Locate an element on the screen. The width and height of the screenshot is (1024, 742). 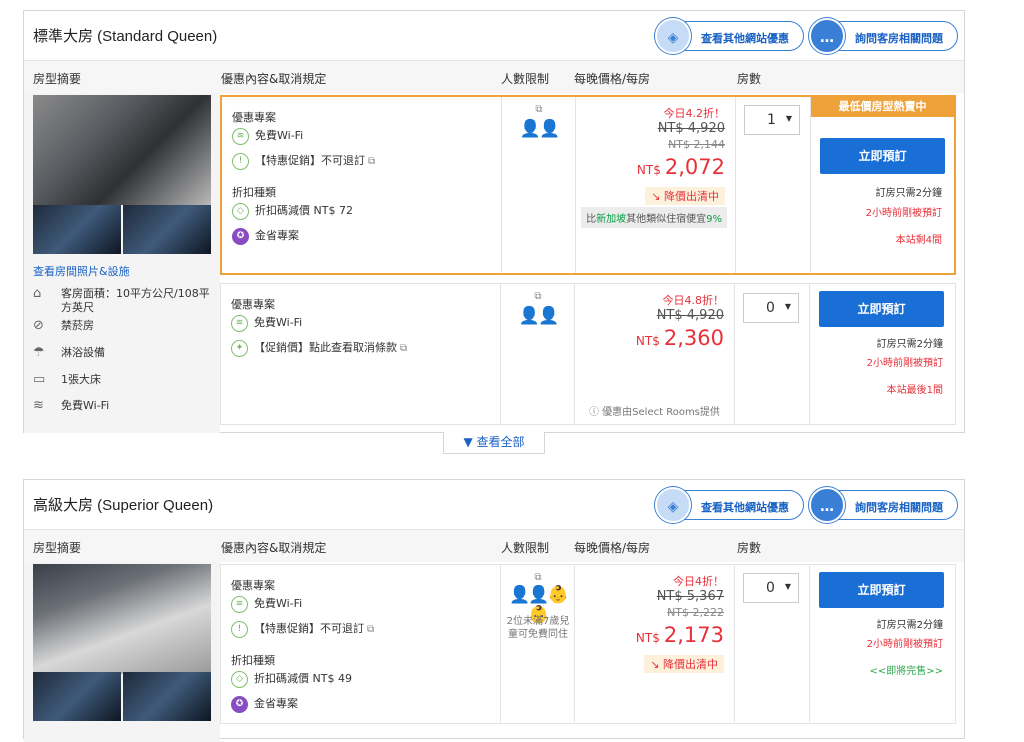
offer-gold: ✪ 金省專案 is located at coordinates (264, 704).